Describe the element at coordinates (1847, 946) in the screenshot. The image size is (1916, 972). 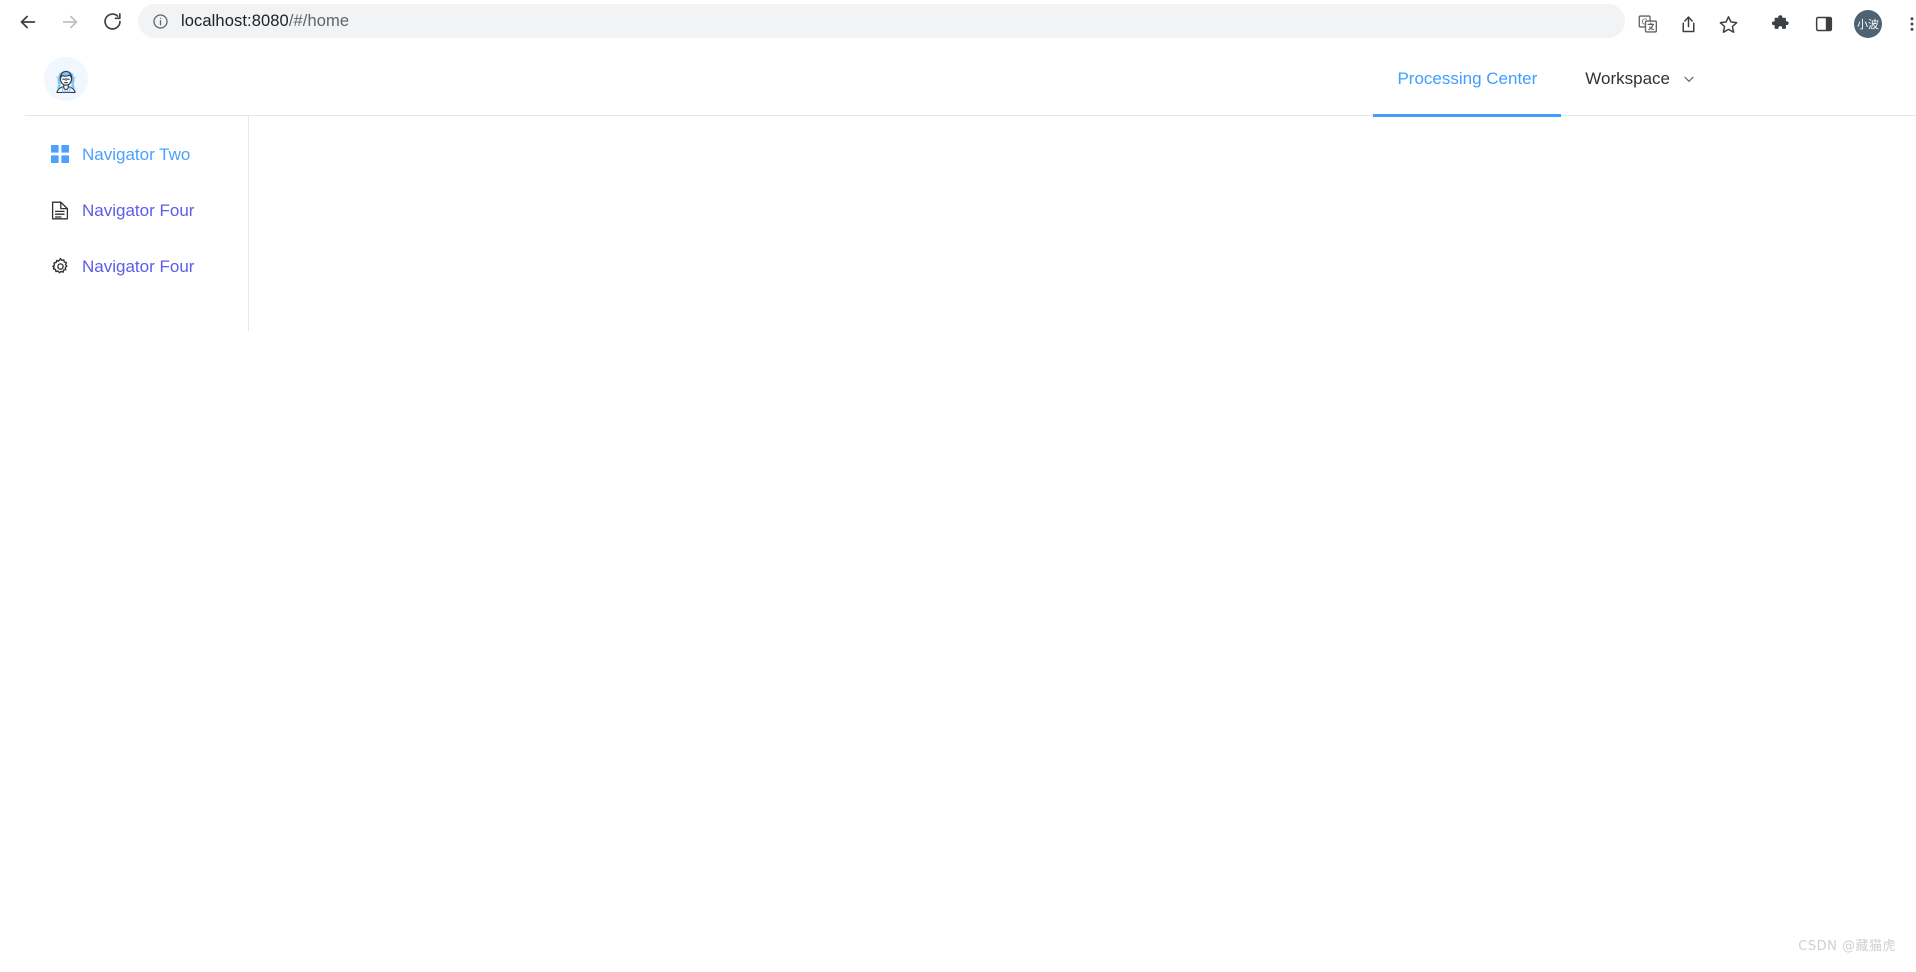
I see `watermark: CSDN @藏猫虎` at that location.